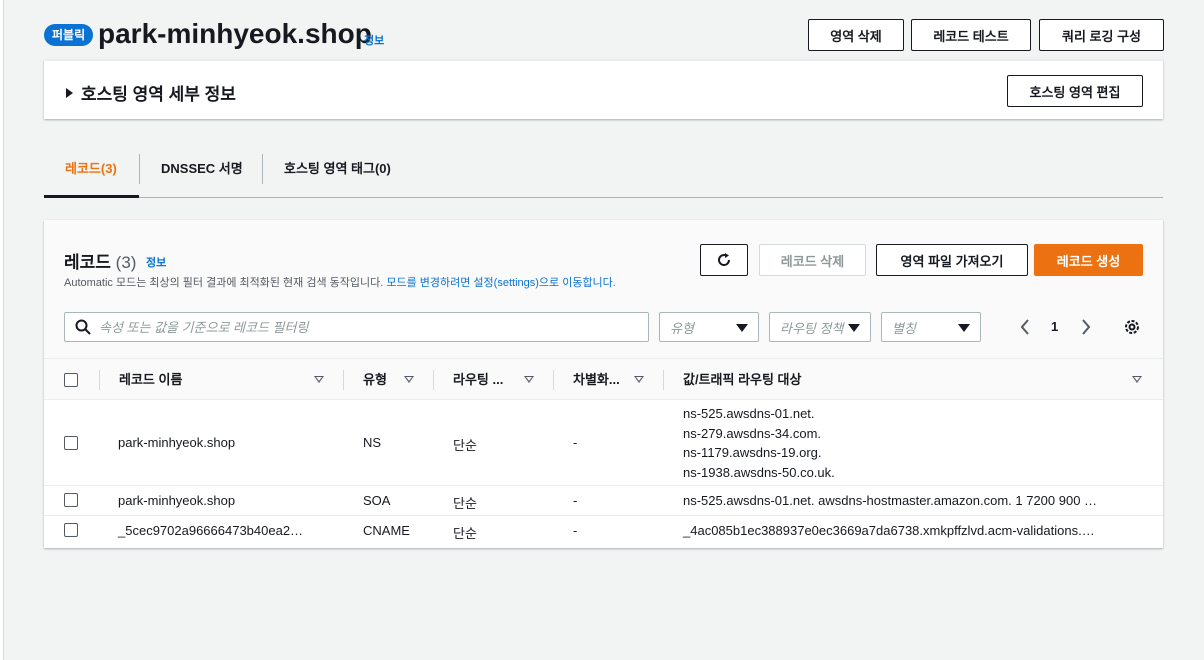 The width and height of the screenshot is (1204, 660). Describe the element at coordinates (386, 530) in the screenshot. I see `record-type: CNAME` at that location.